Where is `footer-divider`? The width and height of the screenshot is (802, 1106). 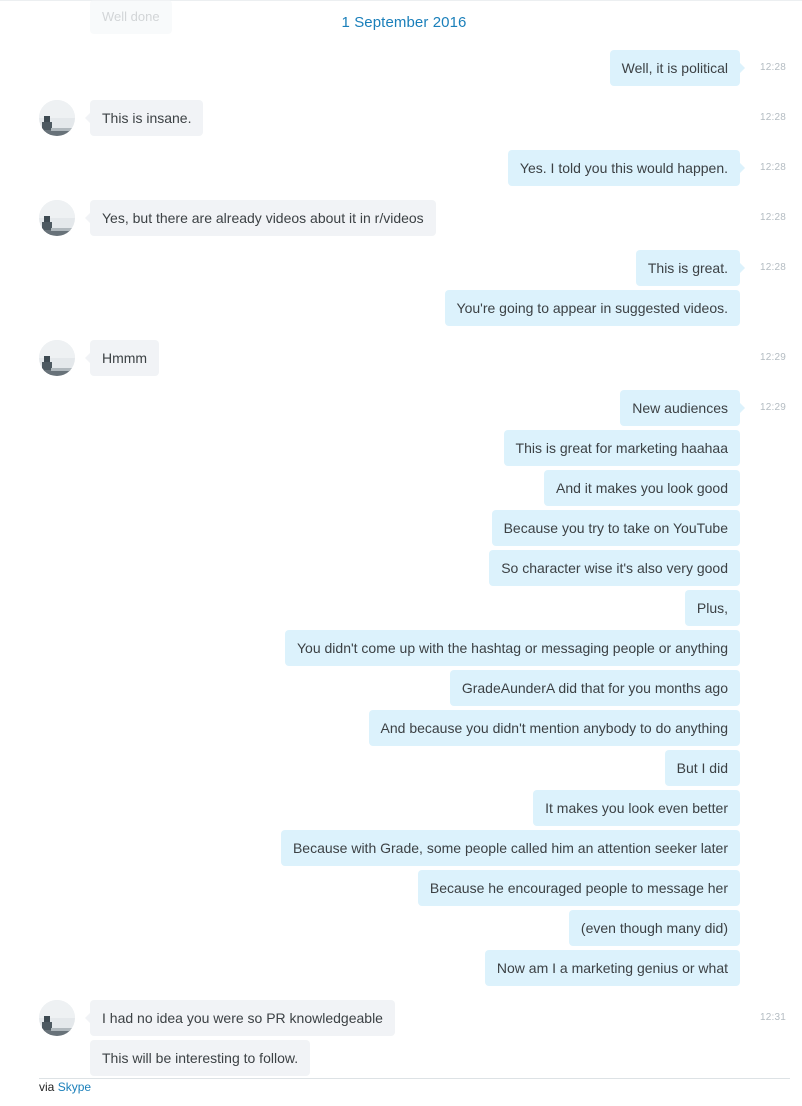 footer-divider is located at coordinates (414, 1078).